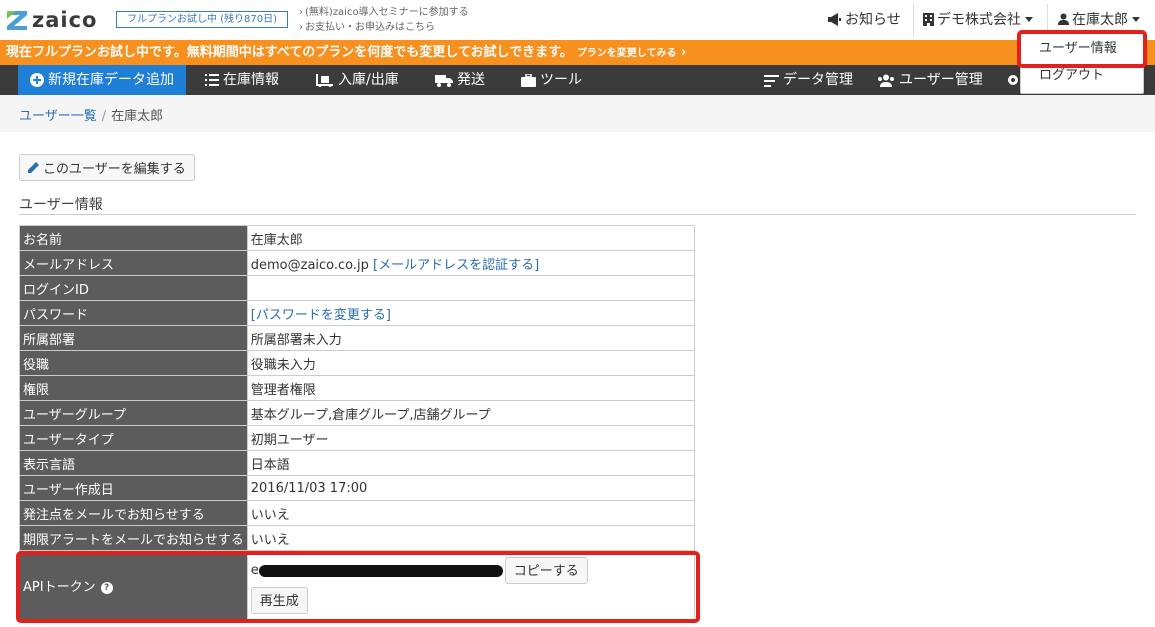 The width and height of the screenshot is (1155, 627). I want to click on nav-inout-label: 入庫/出庫, so click(368, 80).